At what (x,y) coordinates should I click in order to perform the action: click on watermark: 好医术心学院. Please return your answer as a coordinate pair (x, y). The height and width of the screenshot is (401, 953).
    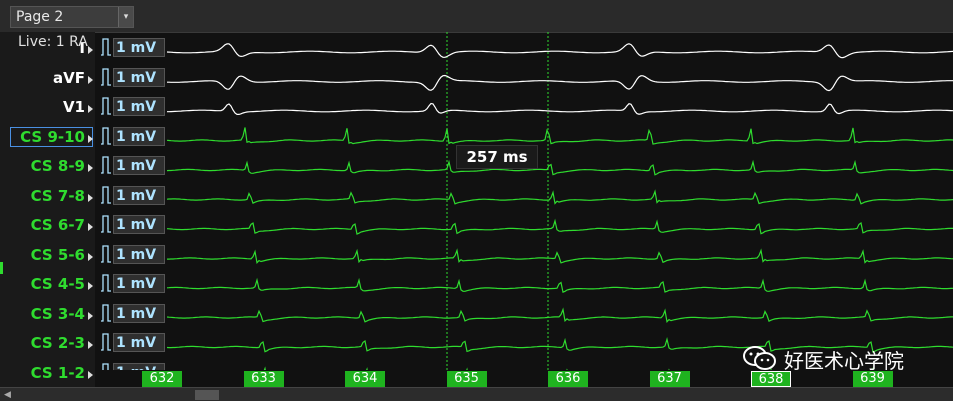
    Looking at the image, I should click on (842, 358).